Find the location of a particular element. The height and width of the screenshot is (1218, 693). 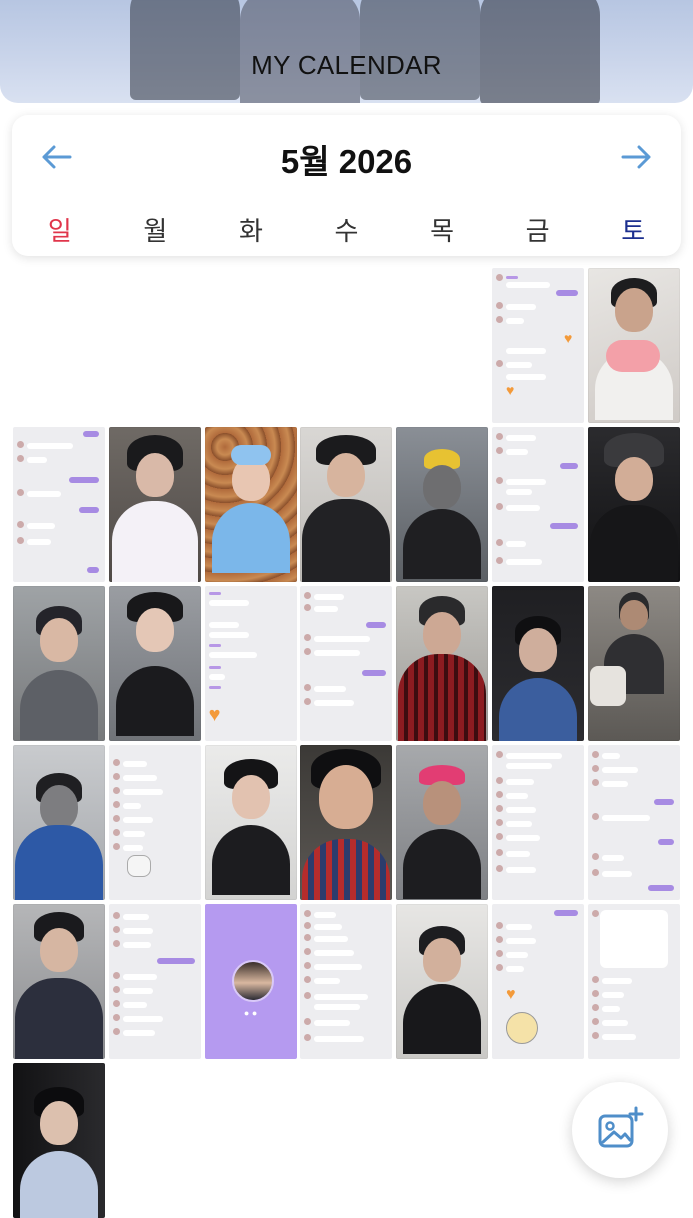

weekday-monday: 월 is located at coordinates (155, 231).